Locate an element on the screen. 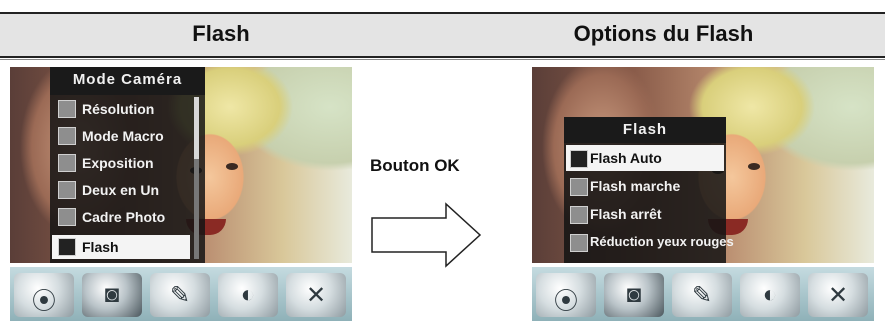  flash-auto-icon is located at coordinates (579, 159).